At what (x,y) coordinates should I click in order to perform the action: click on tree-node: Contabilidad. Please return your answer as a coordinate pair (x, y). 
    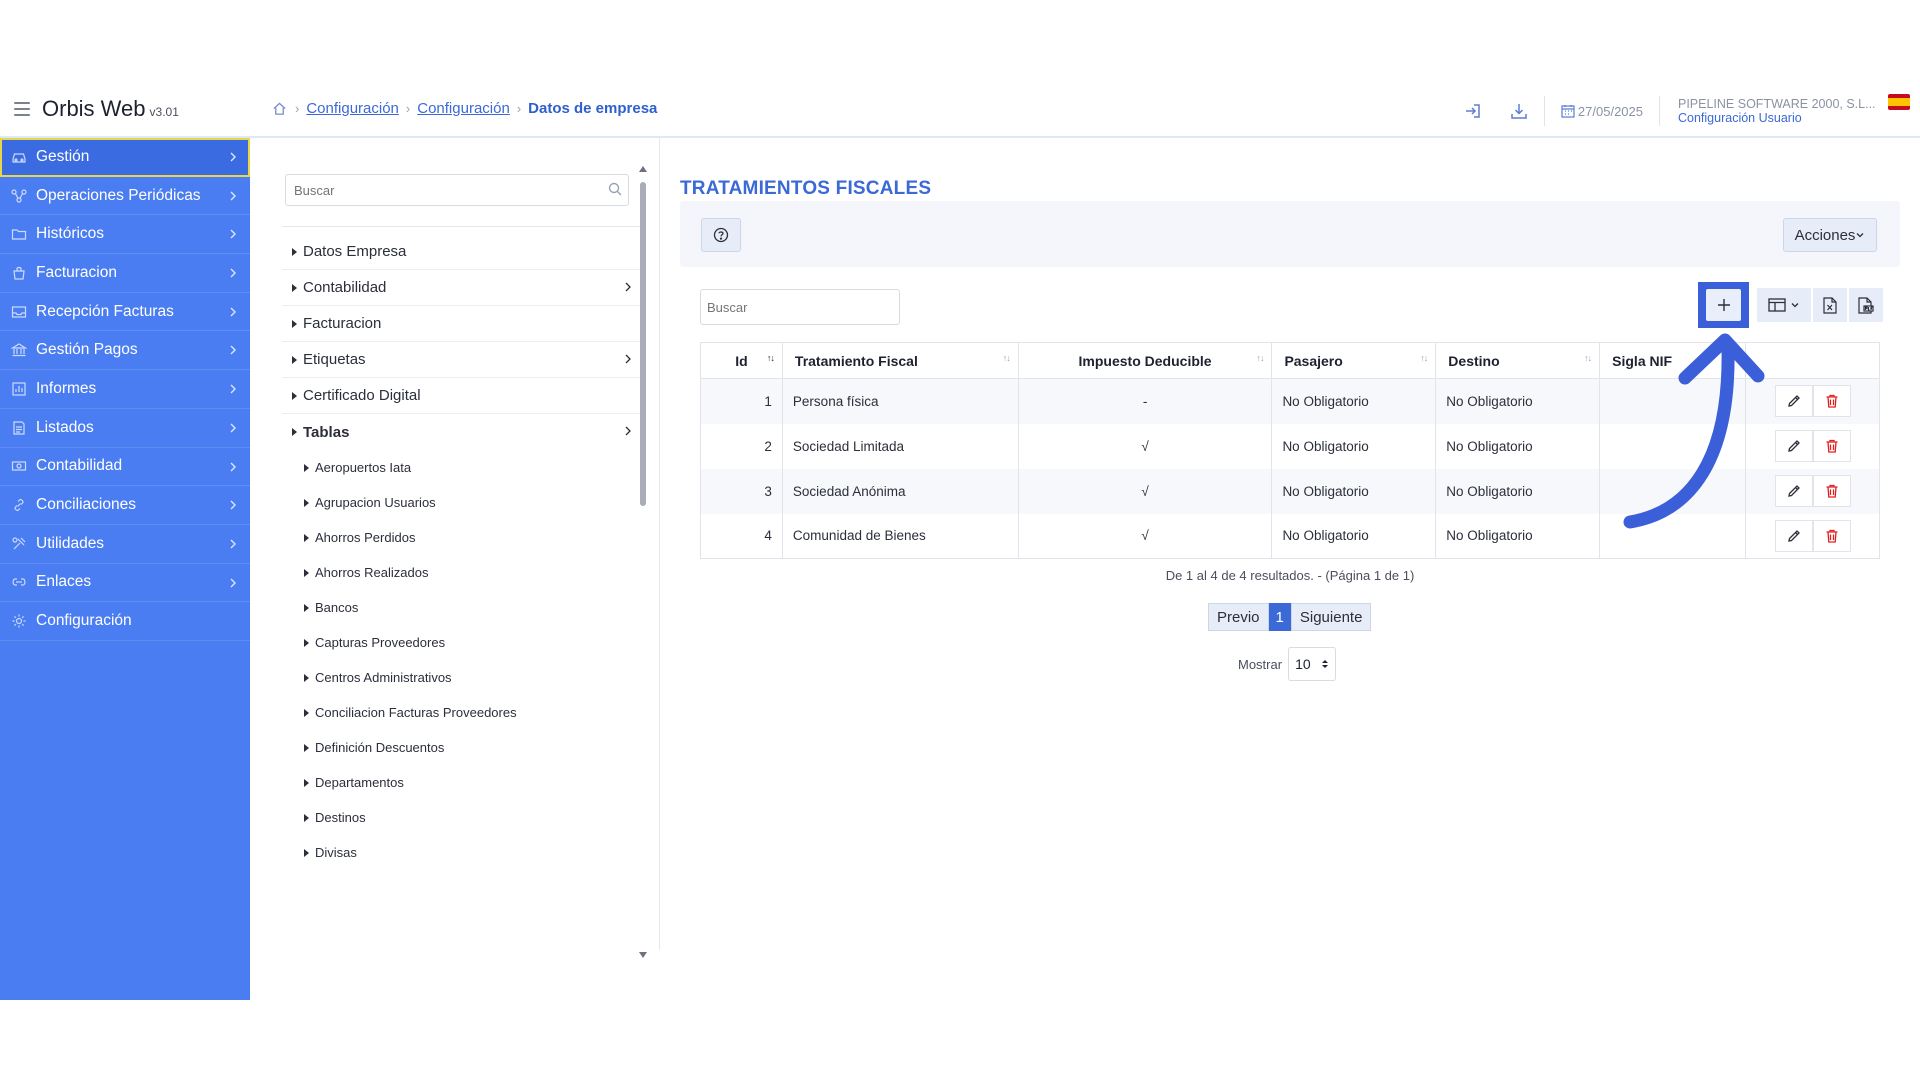
    Looking at the image, I should click on (461, 288).